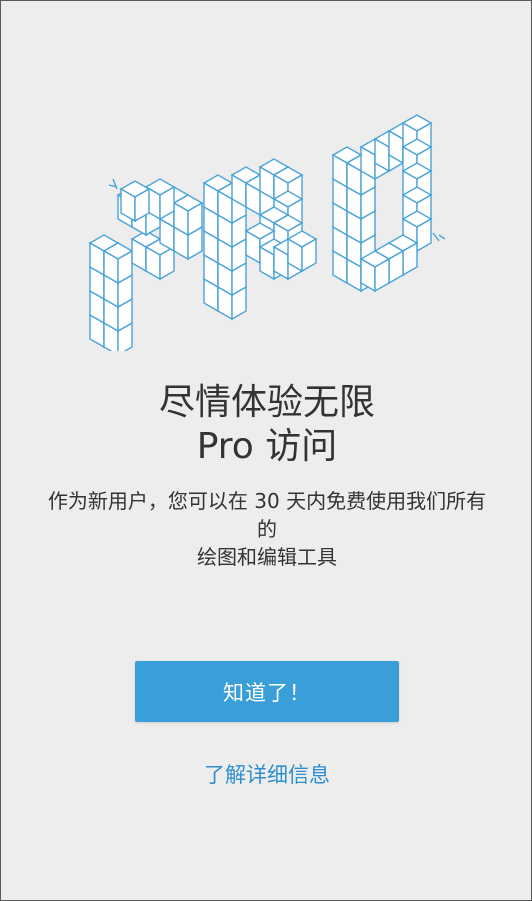  I want to click on got-it-button: 知道了！, so click(267, 691).